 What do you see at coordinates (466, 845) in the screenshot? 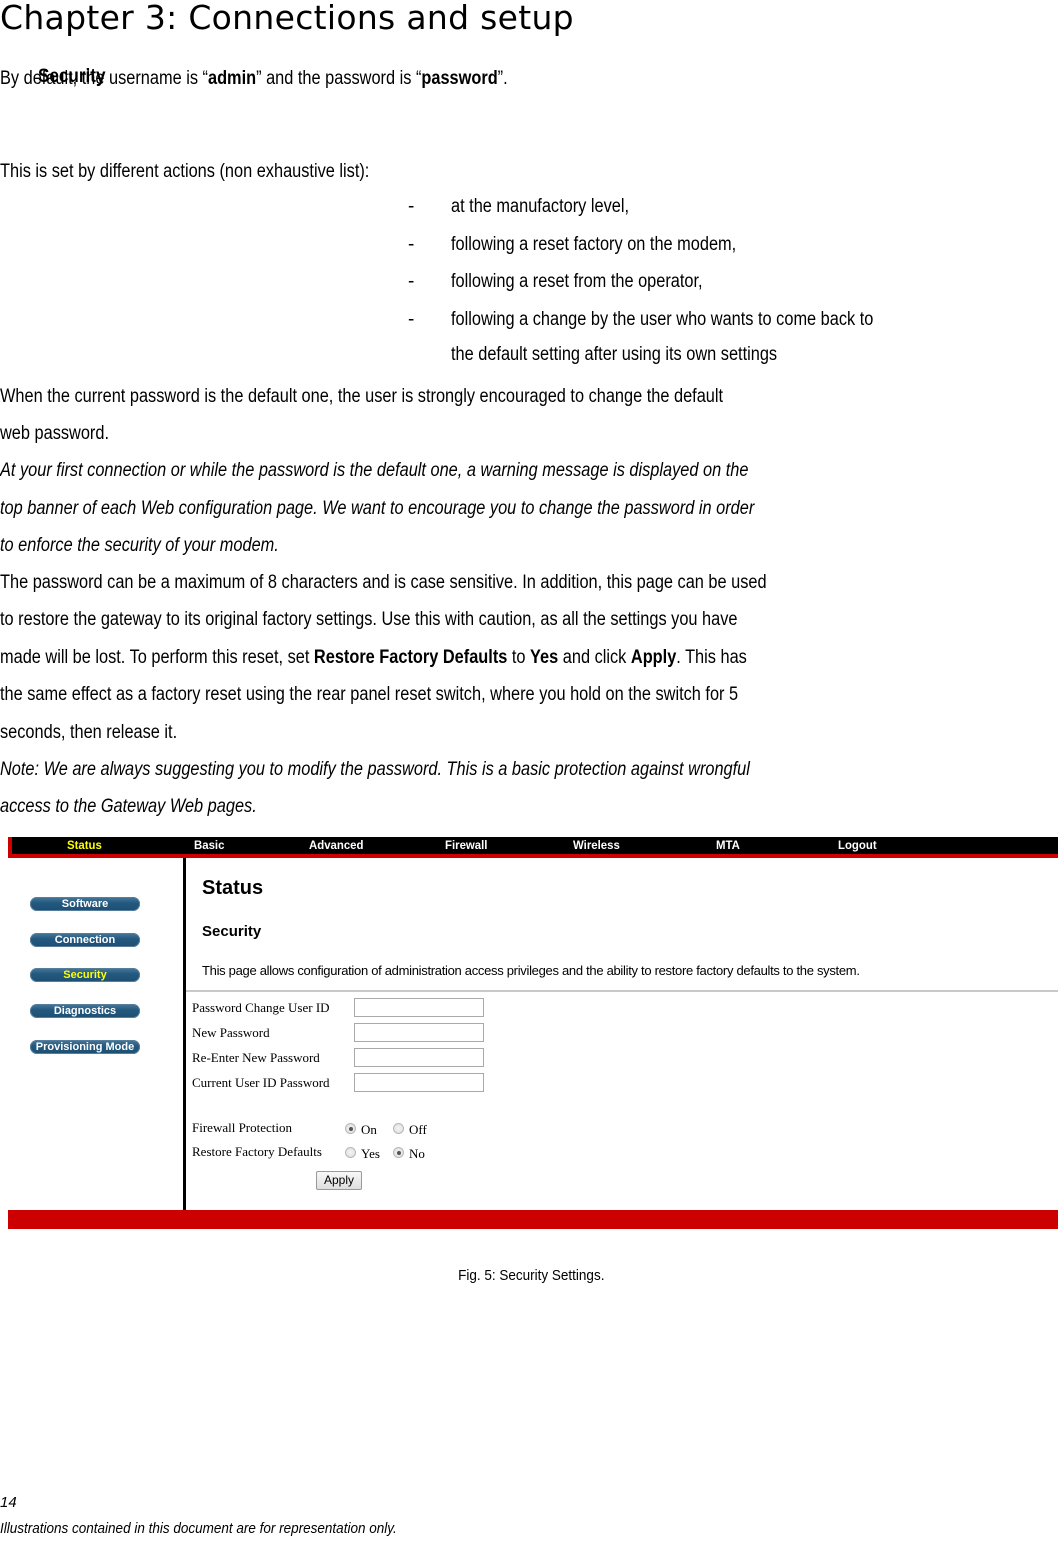
I see `nav-tab-firewall: Firewall` at bounding box center [466, 845].